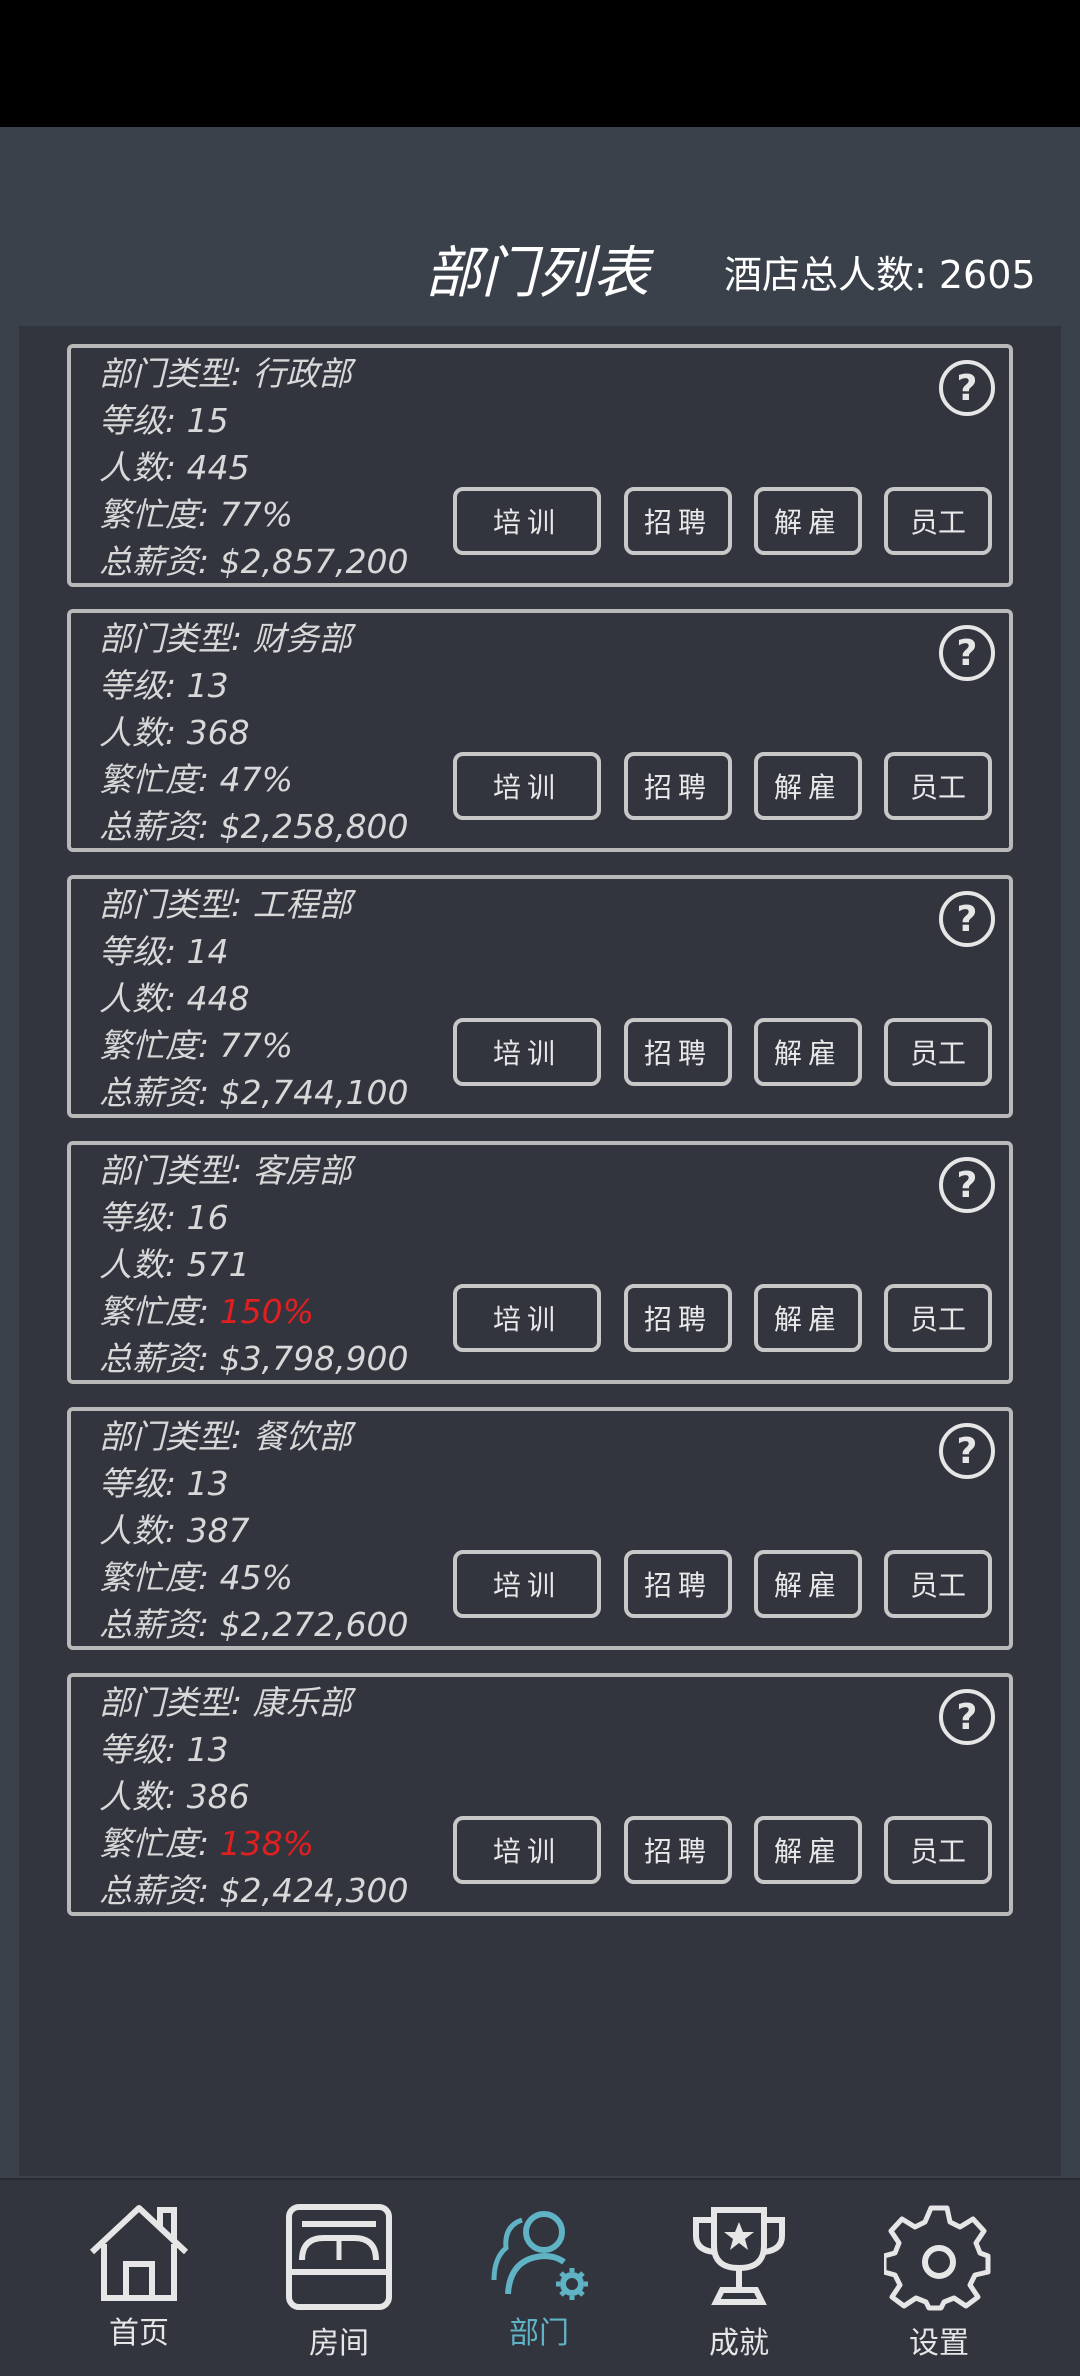 The height and width of the screenshot is (2376, 1080). What do you see at coordinates (174, 732) in the screenshot?
I see `department-headcount: 人数: 368` at bounding box center [174, 732].